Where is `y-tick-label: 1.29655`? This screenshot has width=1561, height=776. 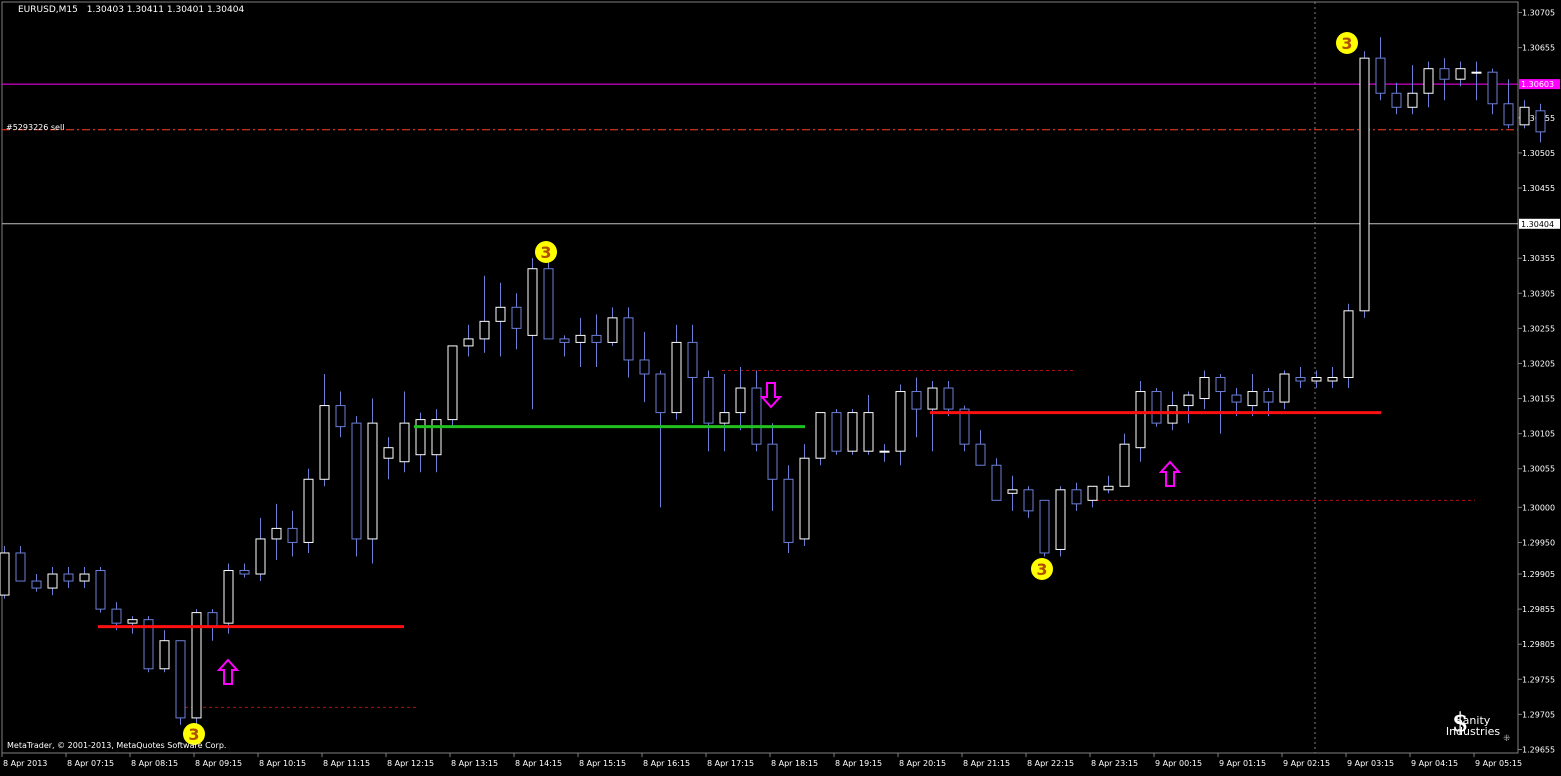
y-tick-label: 1.29655 is located at coordinates (1538, 749).